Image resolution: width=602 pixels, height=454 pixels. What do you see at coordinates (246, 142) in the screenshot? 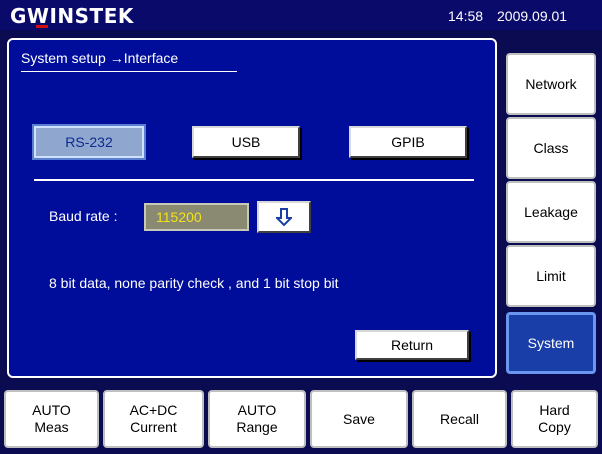
I see `tab-usb: USB` at bounding box center [246, 142].